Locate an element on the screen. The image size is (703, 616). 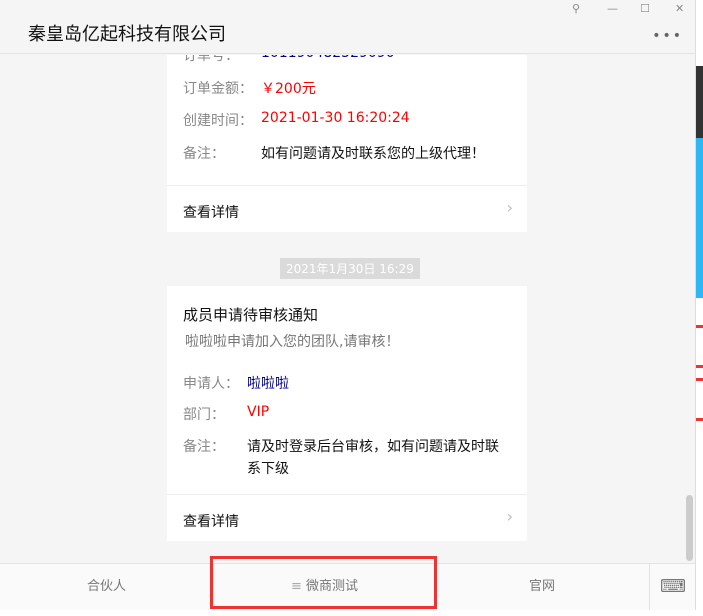
more-icon: ••• is located at coordinates (667, 36).